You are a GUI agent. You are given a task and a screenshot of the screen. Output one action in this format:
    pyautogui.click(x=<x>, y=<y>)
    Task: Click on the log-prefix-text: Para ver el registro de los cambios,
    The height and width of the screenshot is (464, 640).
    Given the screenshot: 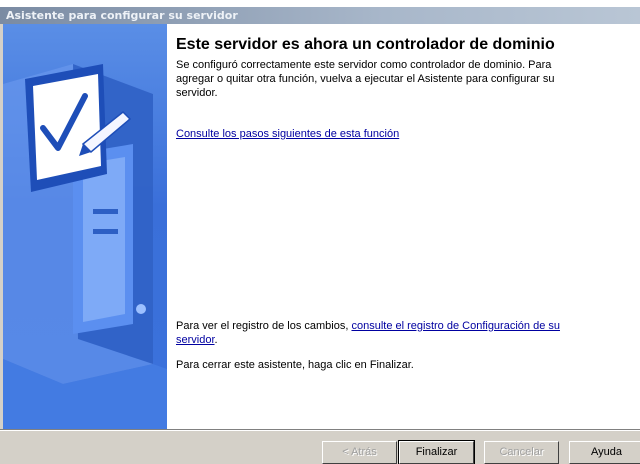 What is the action you would take?
    pyautogui.click(x=264, y=326)
    